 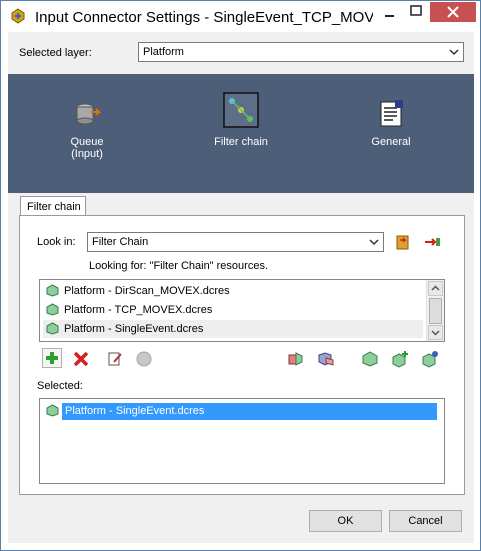 What do you see at coordinates (81, 359) in the screenshot?
I see `remove-icon` at bounding box center [81, 359].